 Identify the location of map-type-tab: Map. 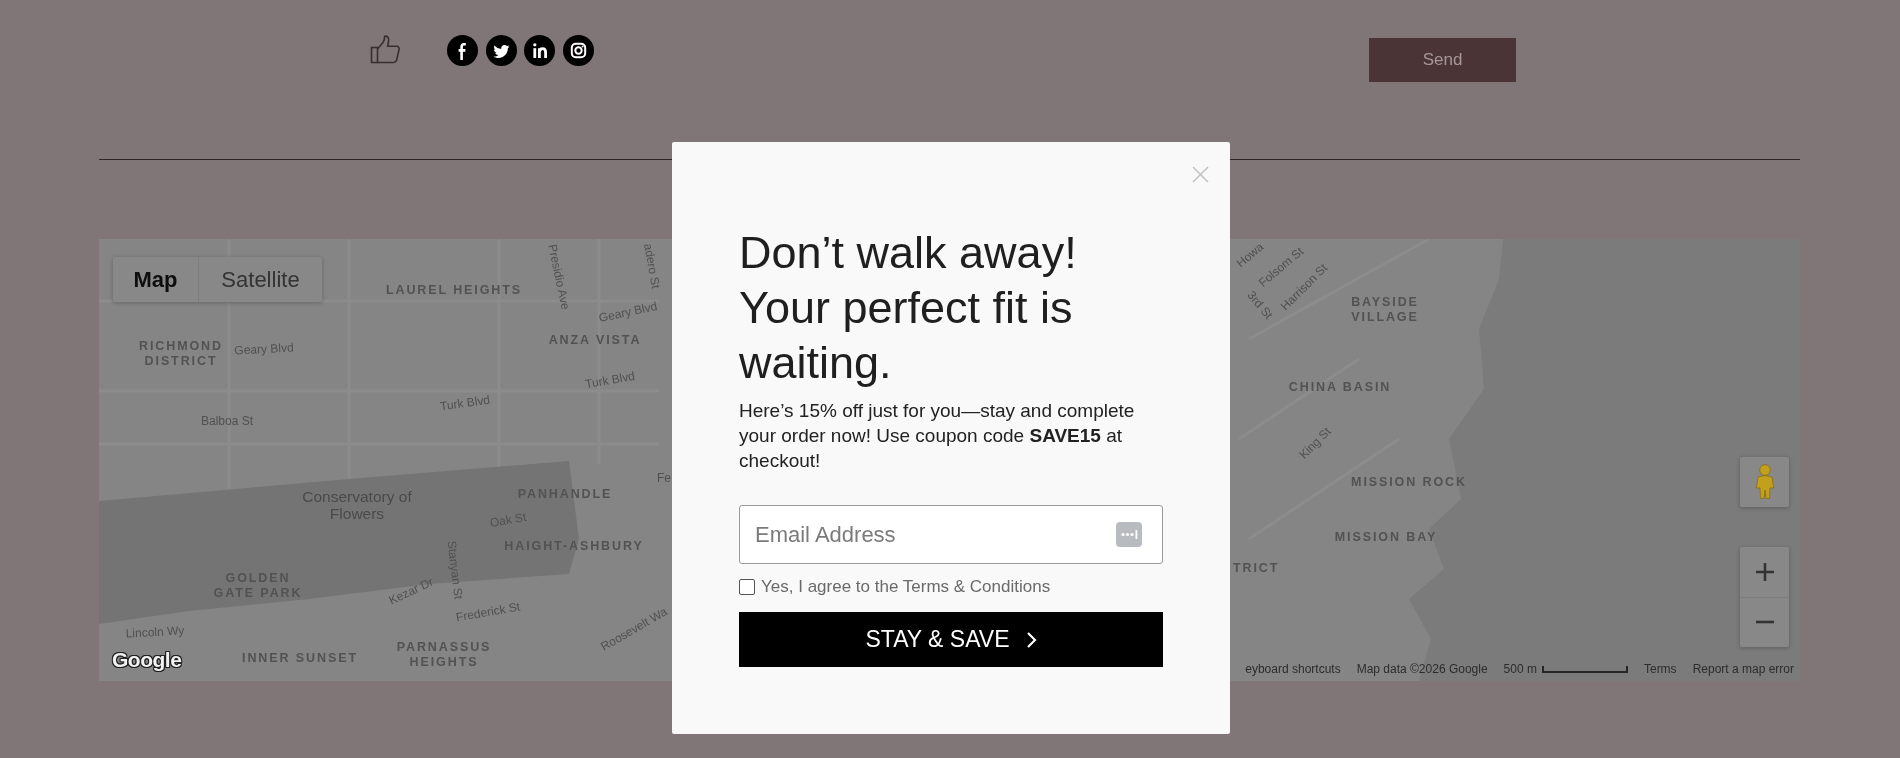
(155, 279).